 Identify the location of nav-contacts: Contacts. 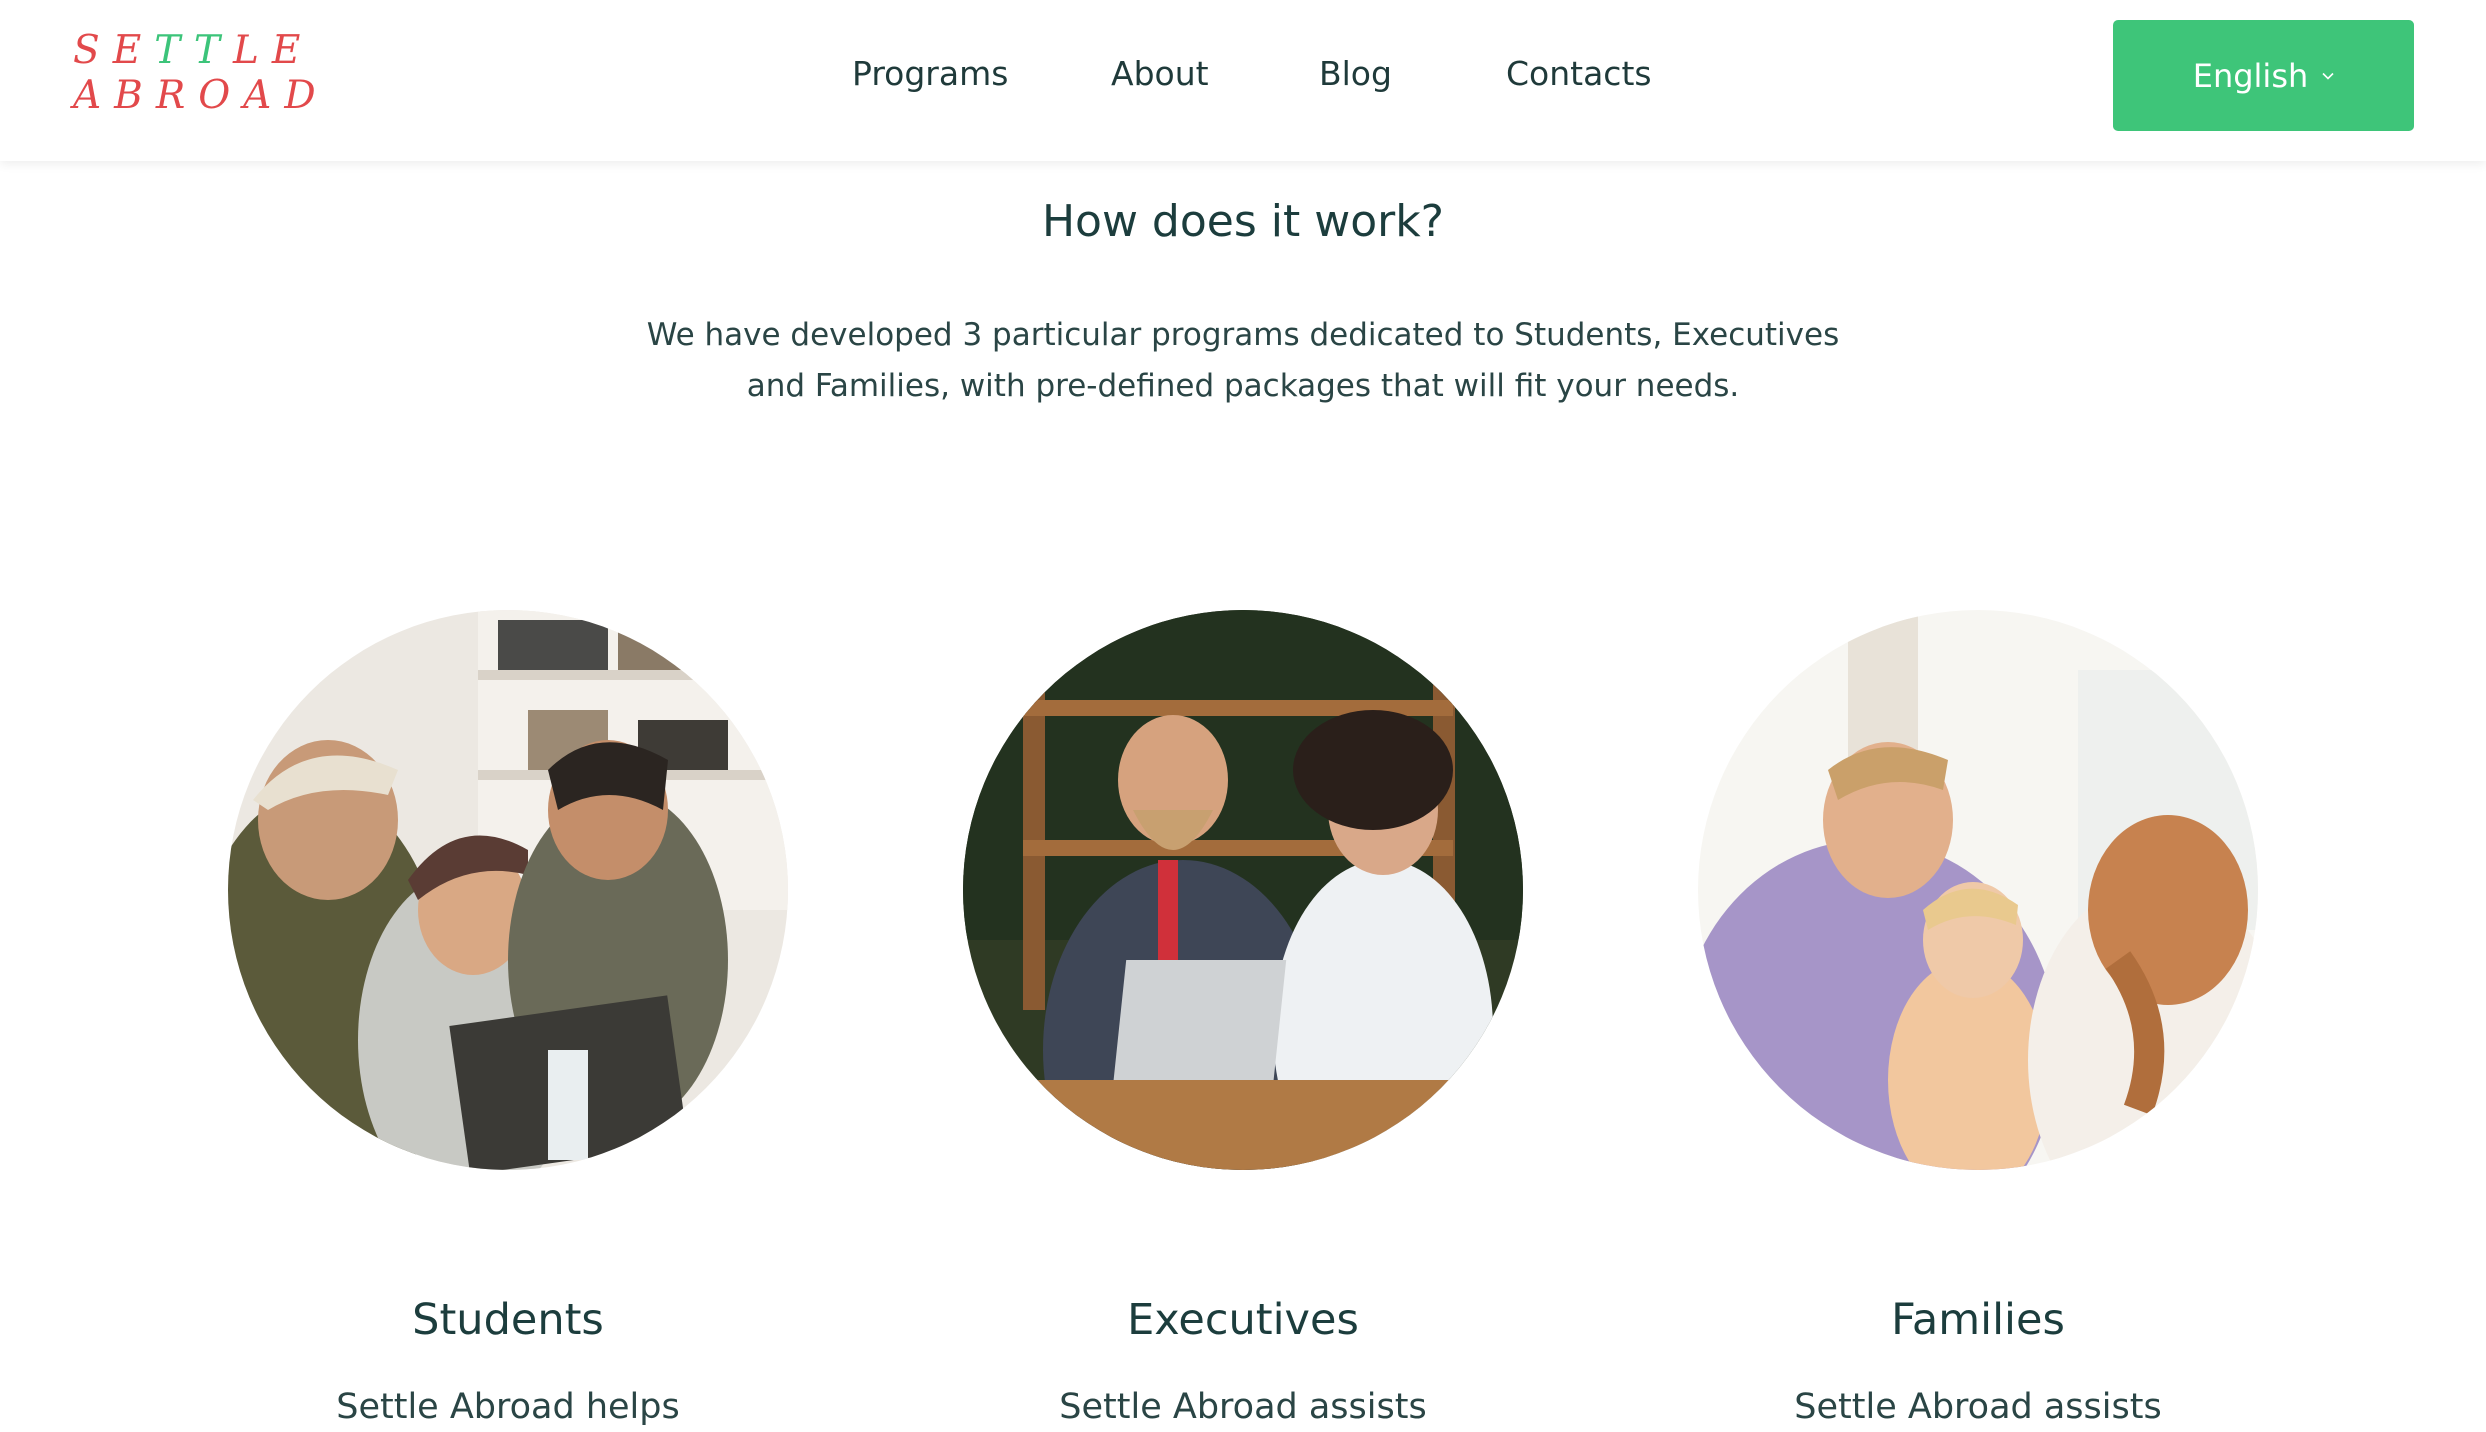
(1579, 74).